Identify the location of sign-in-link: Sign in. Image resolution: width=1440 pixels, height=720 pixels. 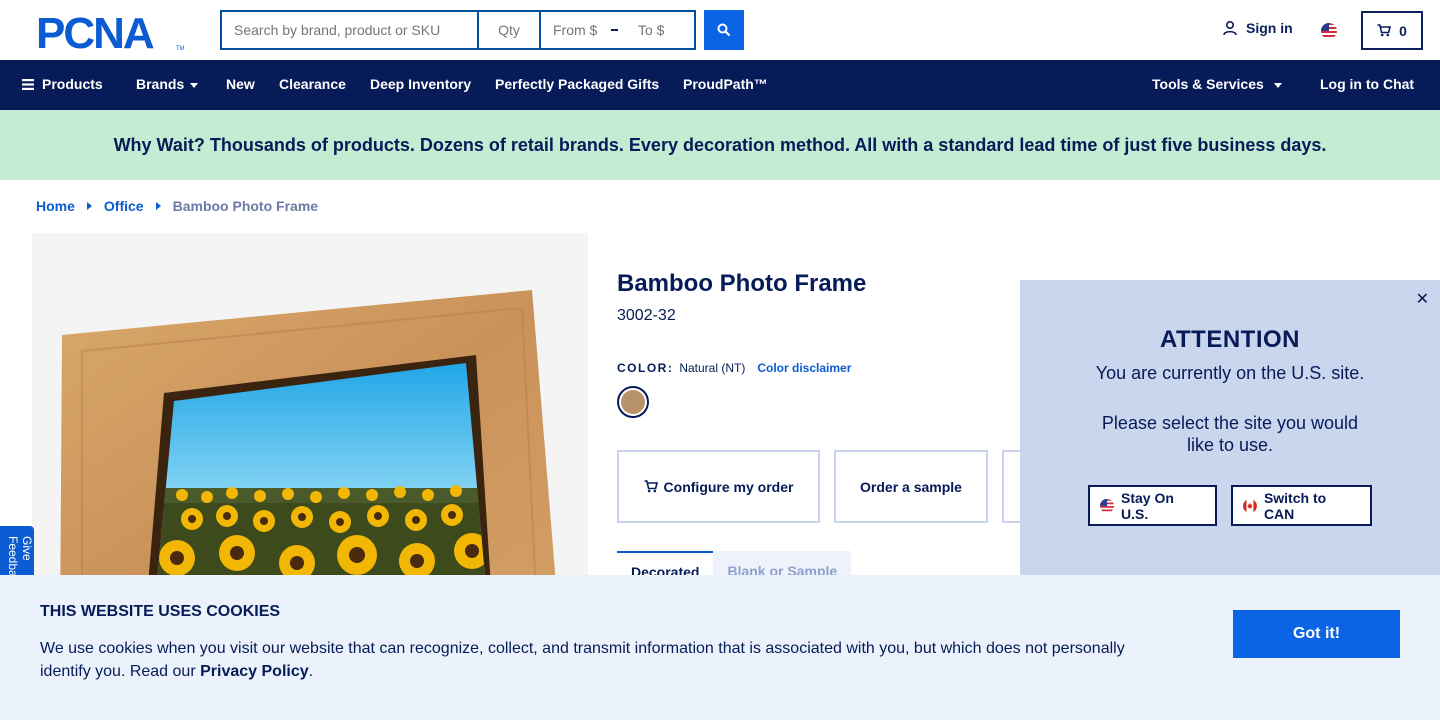
(1257, 28).